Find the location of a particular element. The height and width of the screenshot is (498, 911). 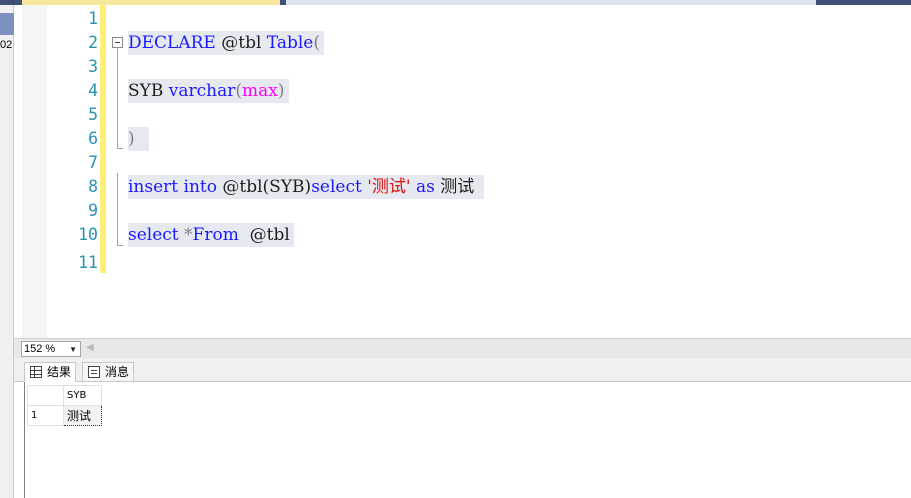

code-text: select *From @tbl is located at coordinates (211, 235).